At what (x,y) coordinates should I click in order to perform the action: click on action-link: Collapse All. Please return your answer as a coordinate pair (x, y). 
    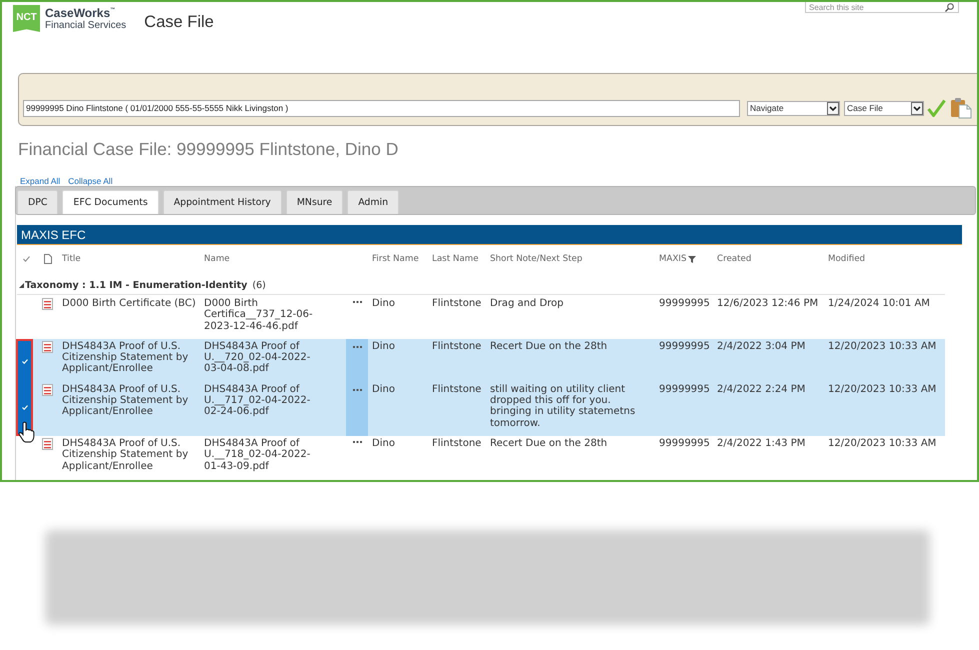
    Looking at the image, I should click on (90, 181).